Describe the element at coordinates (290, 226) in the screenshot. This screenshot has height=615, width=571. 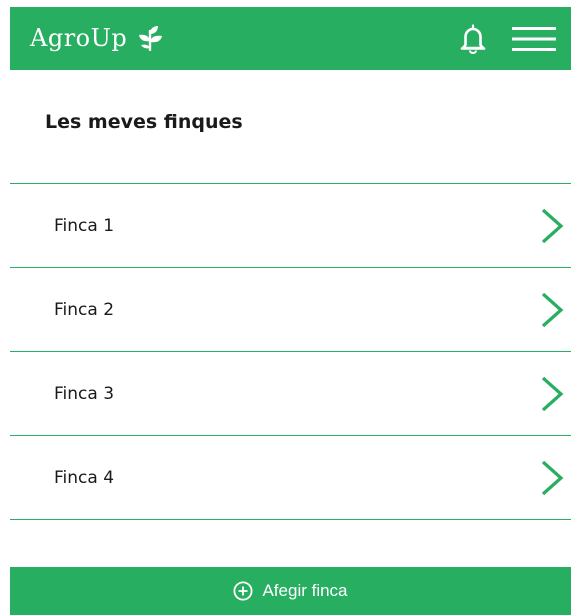
I see `farm-list-item-1: Finca 1` at that location.